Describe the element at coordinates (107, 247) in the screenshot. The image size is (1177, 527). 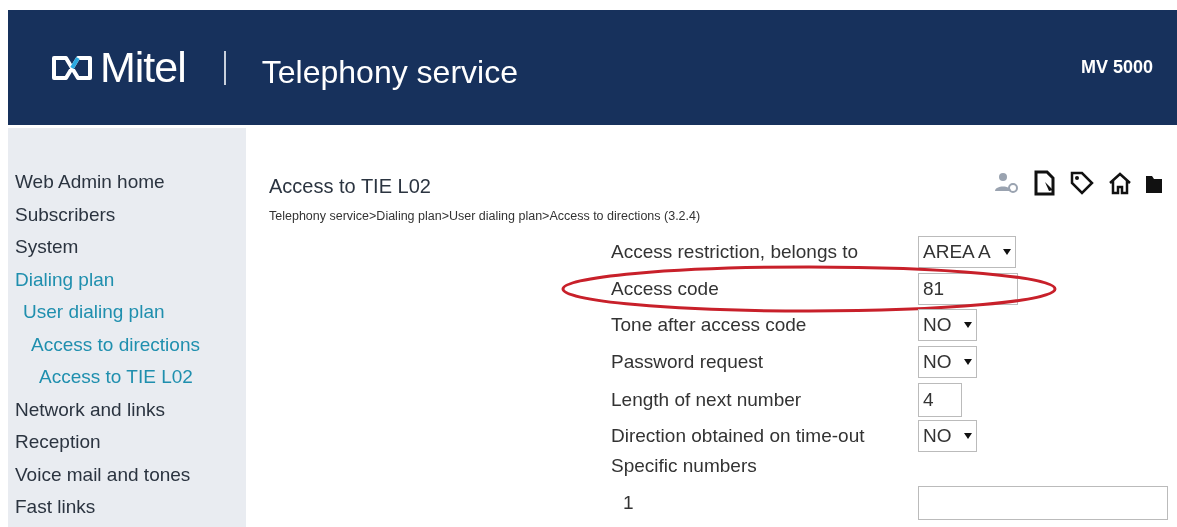
I see `sidebar-link: System` at that location.